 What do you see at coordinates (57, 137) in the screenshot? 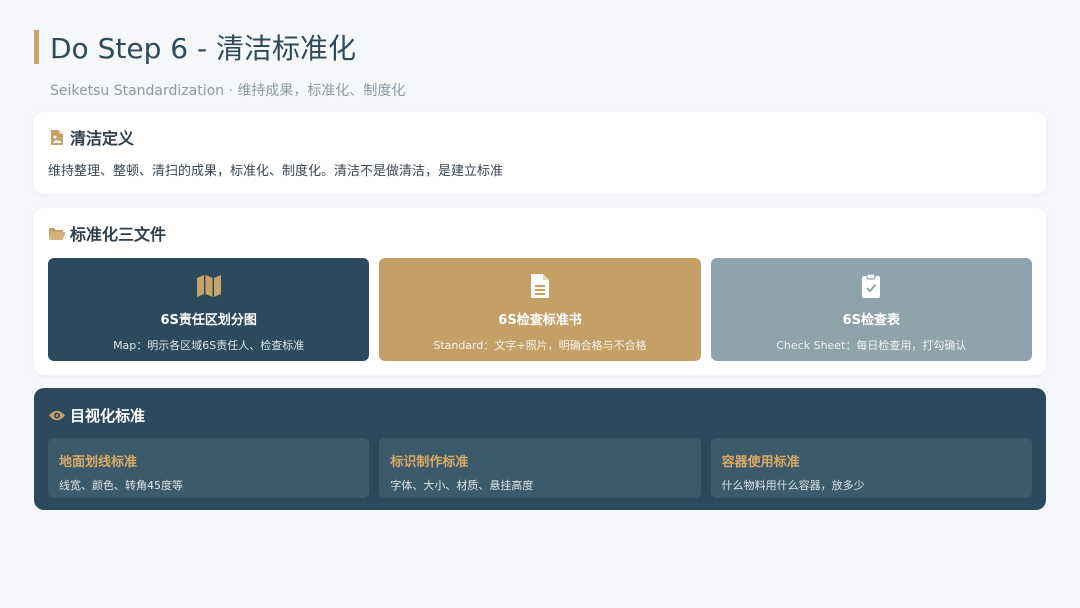
I see `file-image-icon` at bounding box center [57, 137].